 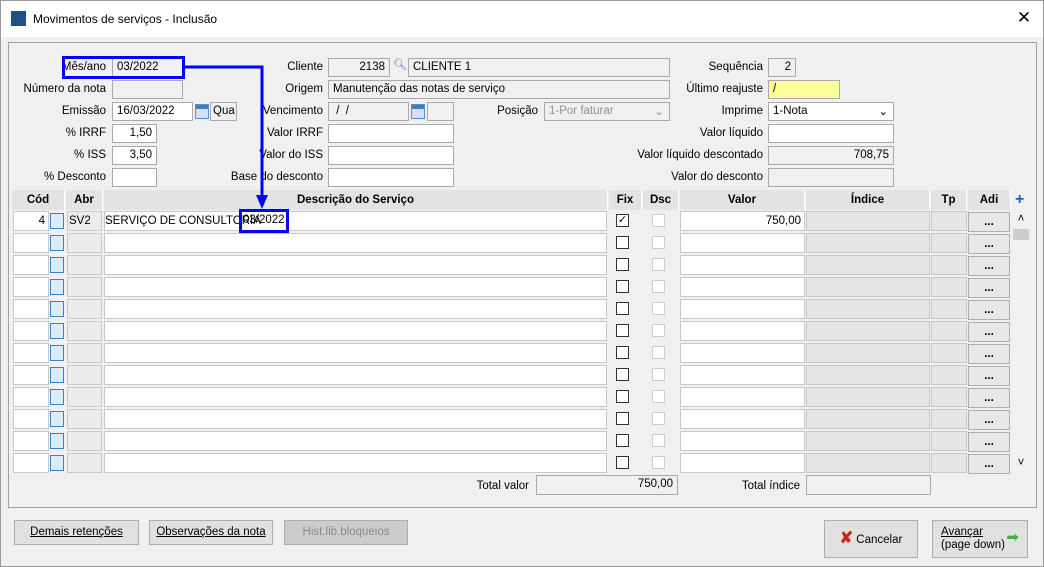 What do you see at coordinates (973, 545) in the screenshot?
I see `avancar-sublabel: (page down)` at bounding box center [973, 545].